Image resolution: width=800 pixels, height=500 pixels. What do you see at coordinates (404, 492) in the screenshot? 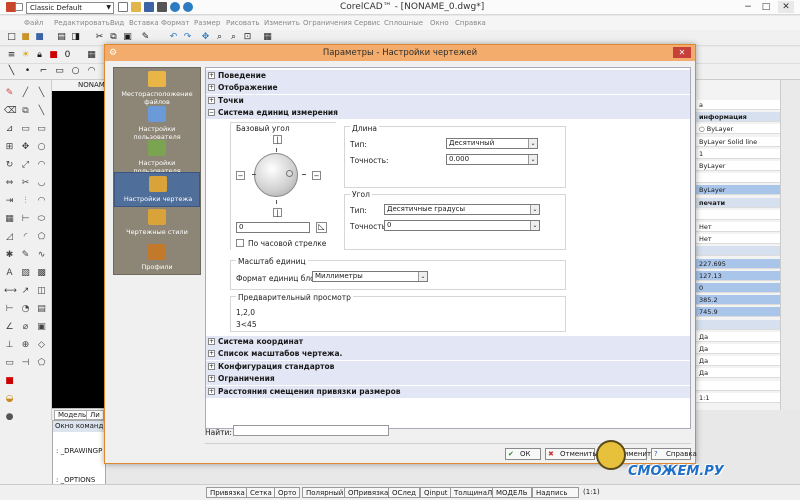
I see `status-otrack: ОСлед` at bounding box center [404, 492].